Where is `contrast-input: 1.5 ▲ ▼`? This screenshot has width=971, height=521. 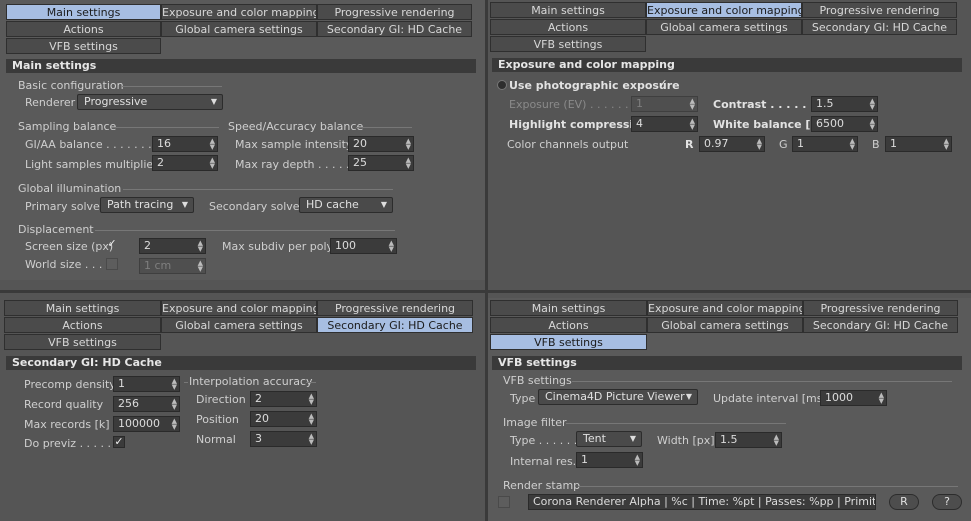
contrast-input: 1.5 ▲ ▼ is located at coordinates (844, 104).